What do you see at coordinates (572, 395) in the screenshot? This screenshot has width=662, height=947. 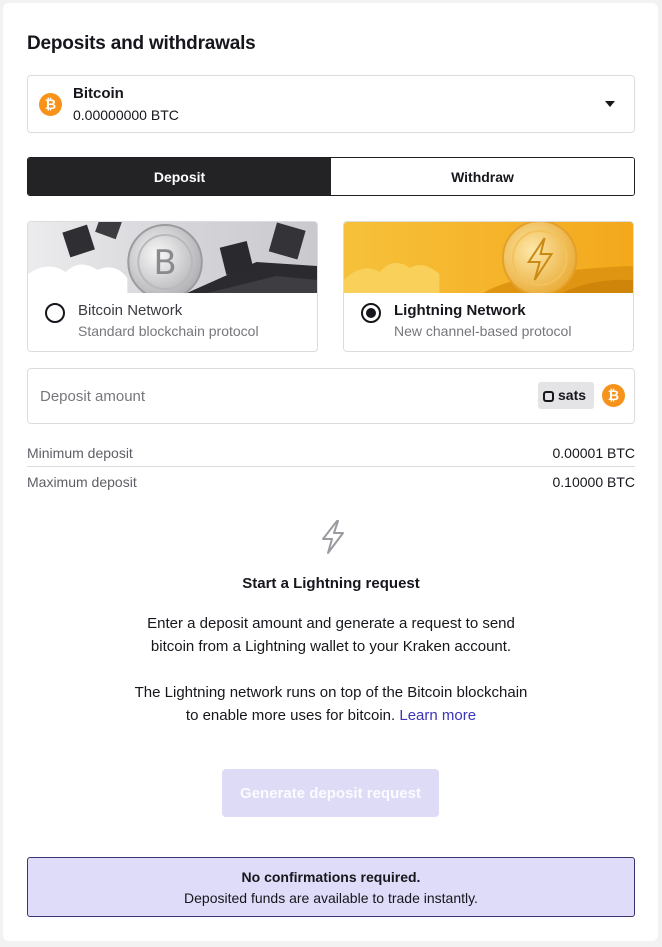 I see `unit-label: sats` at bounding box center [572, 395].